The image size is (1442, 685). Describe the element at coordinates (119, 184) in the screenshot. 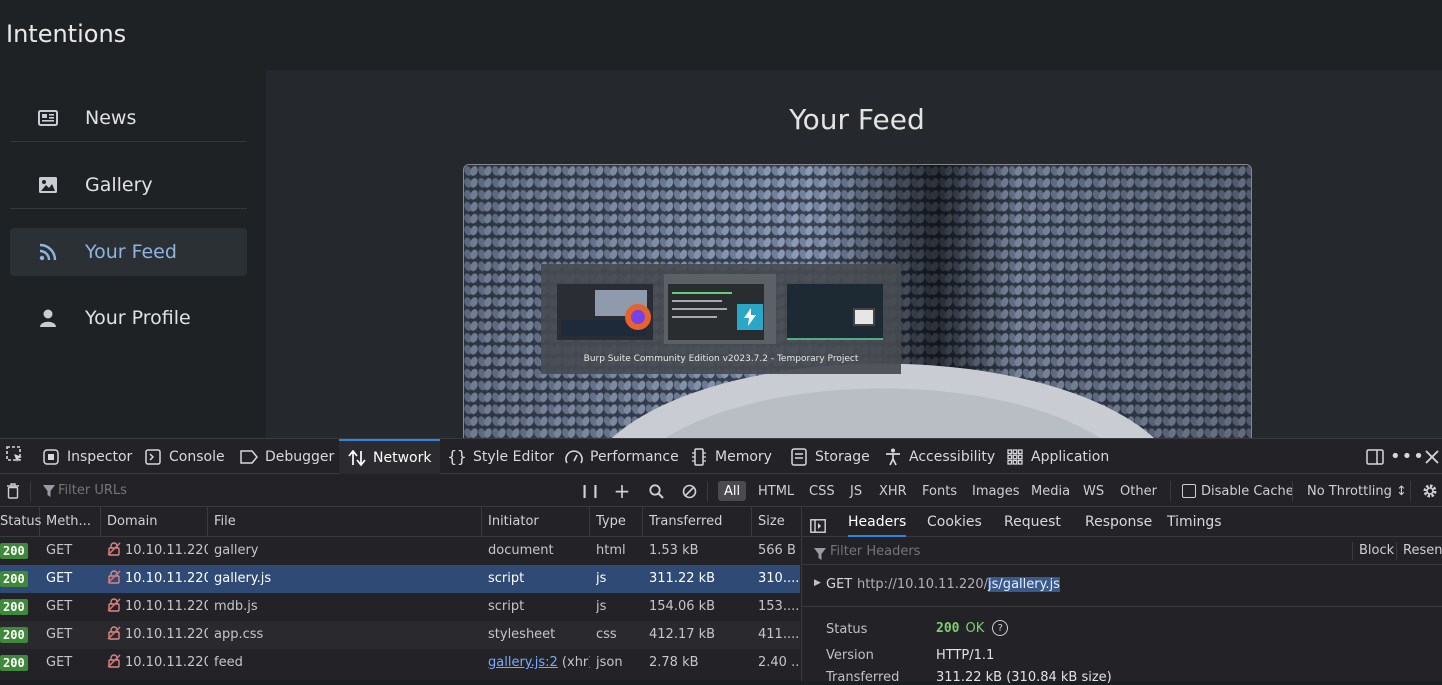

I see `sidebar-item-label: Gallery` at that location.